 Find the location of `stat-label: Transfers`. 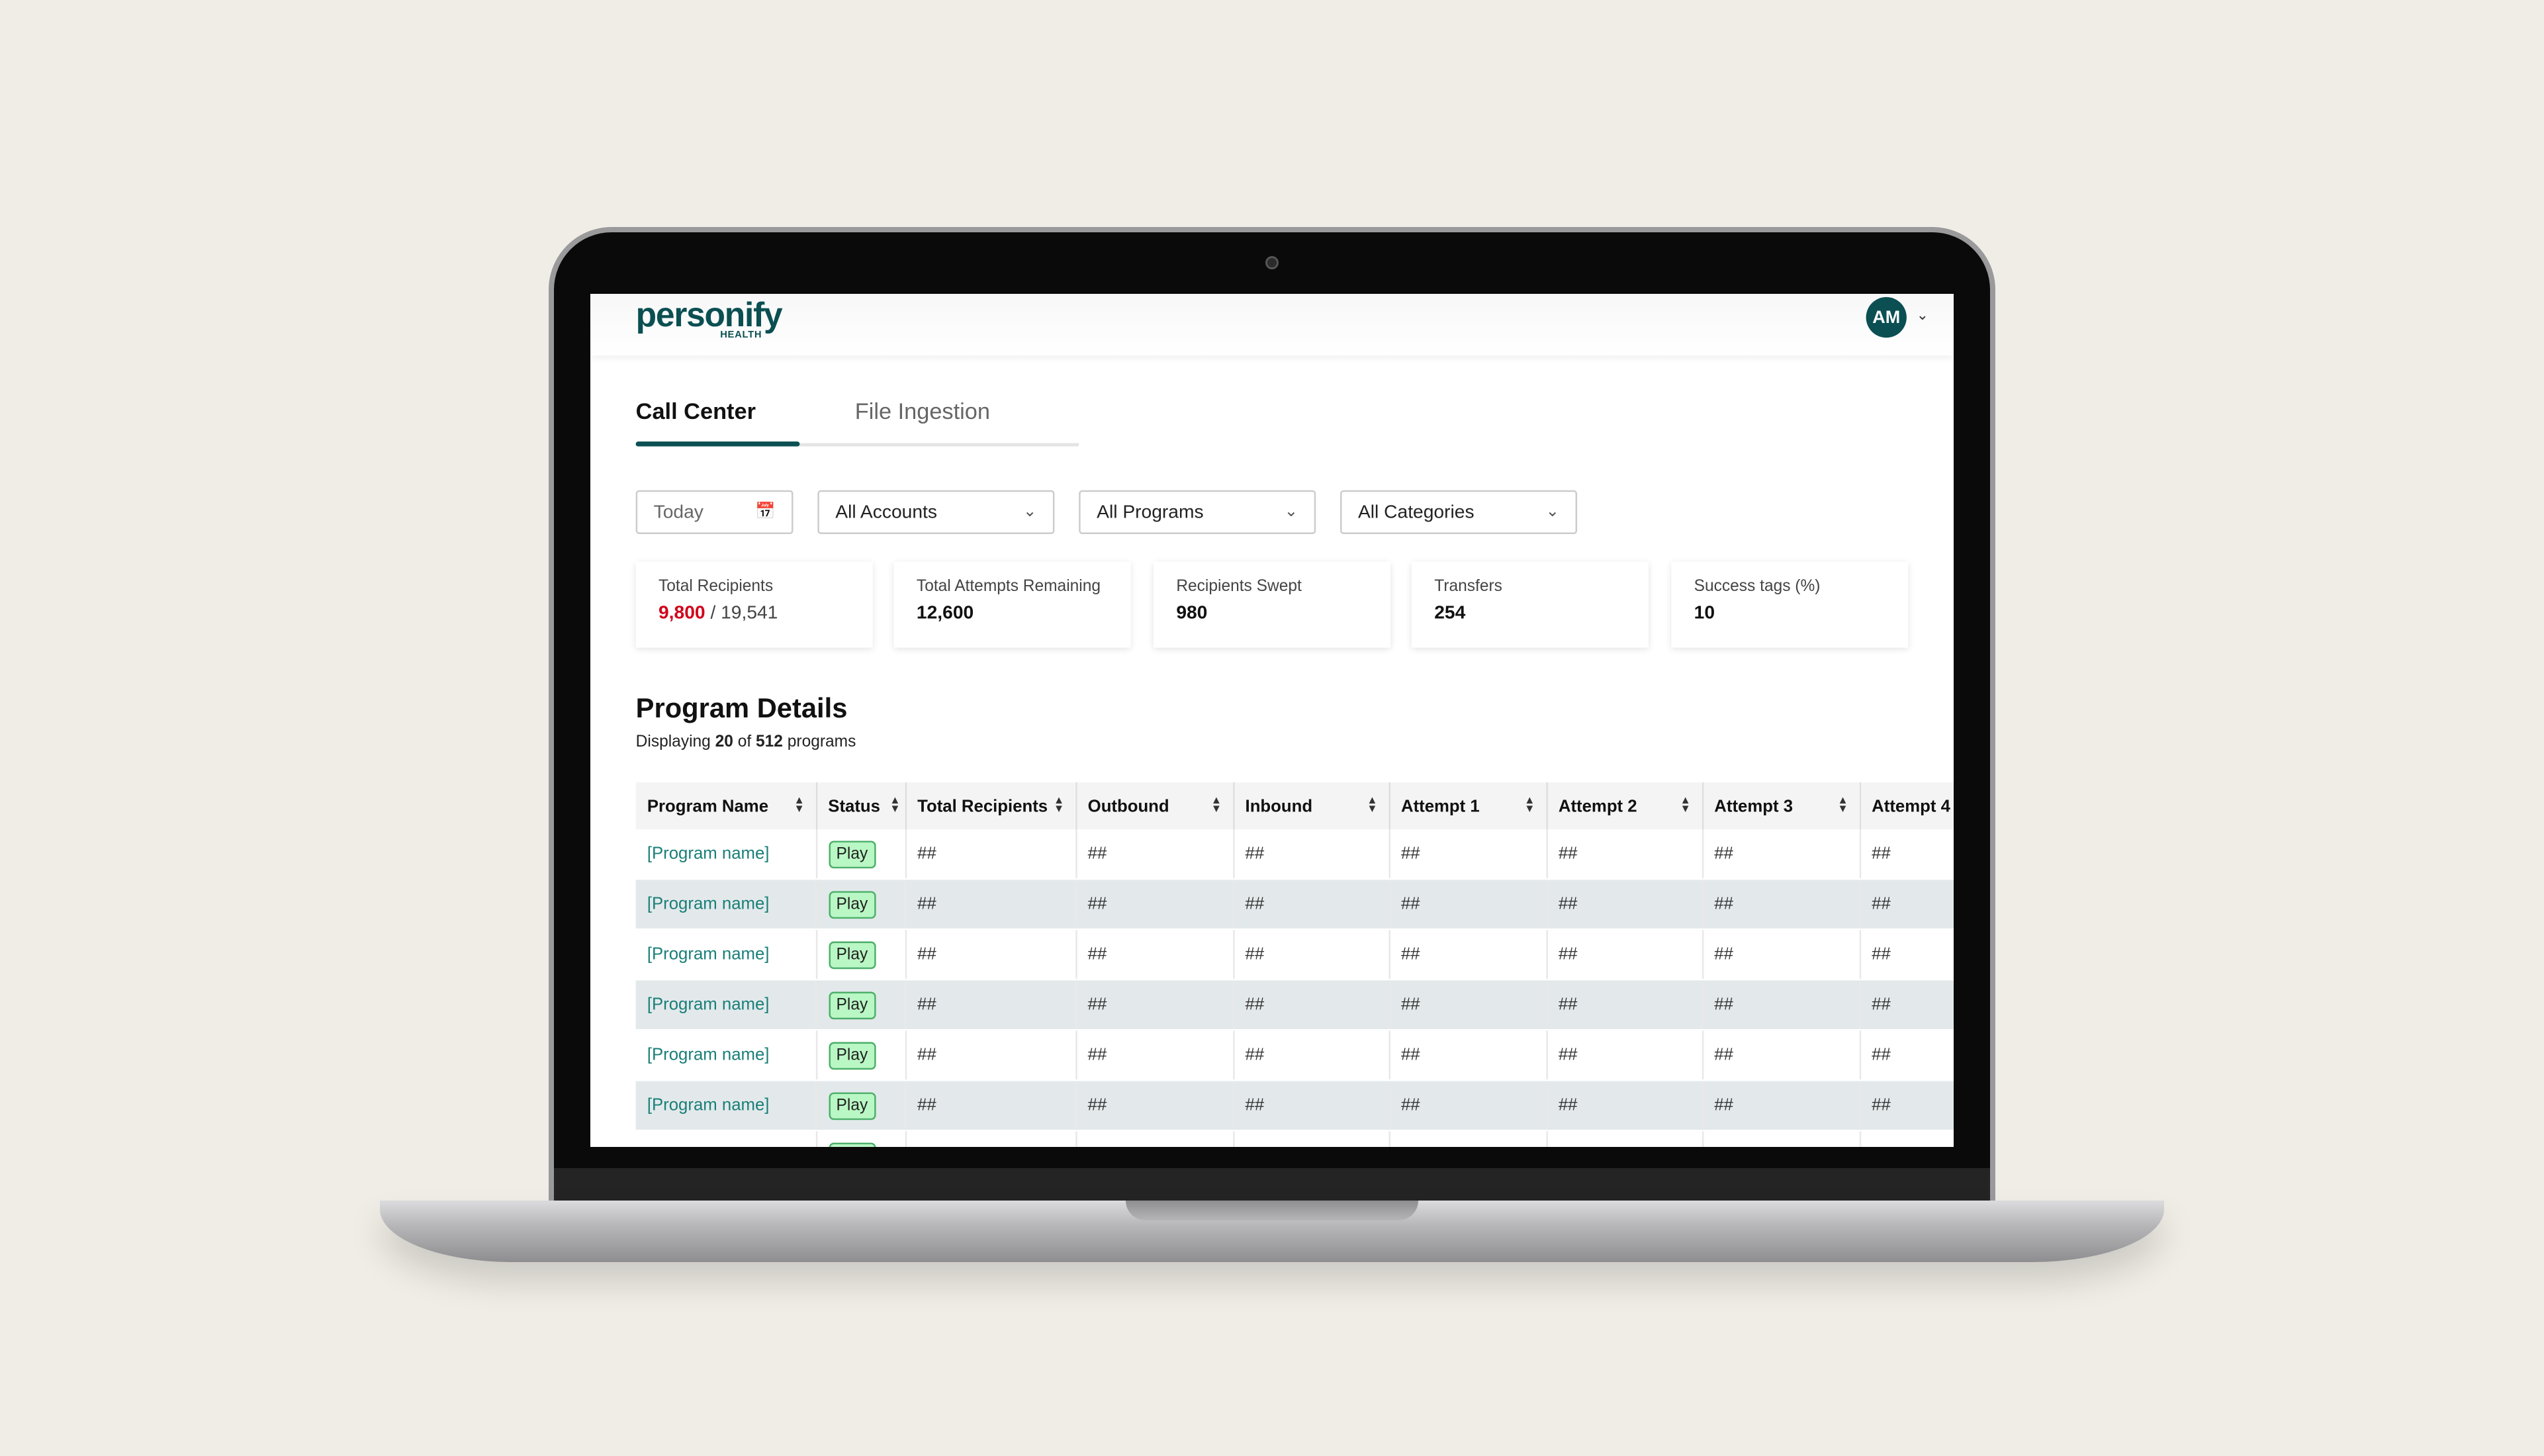

stat-label: Transfers is located at coordinates (1468, 587).